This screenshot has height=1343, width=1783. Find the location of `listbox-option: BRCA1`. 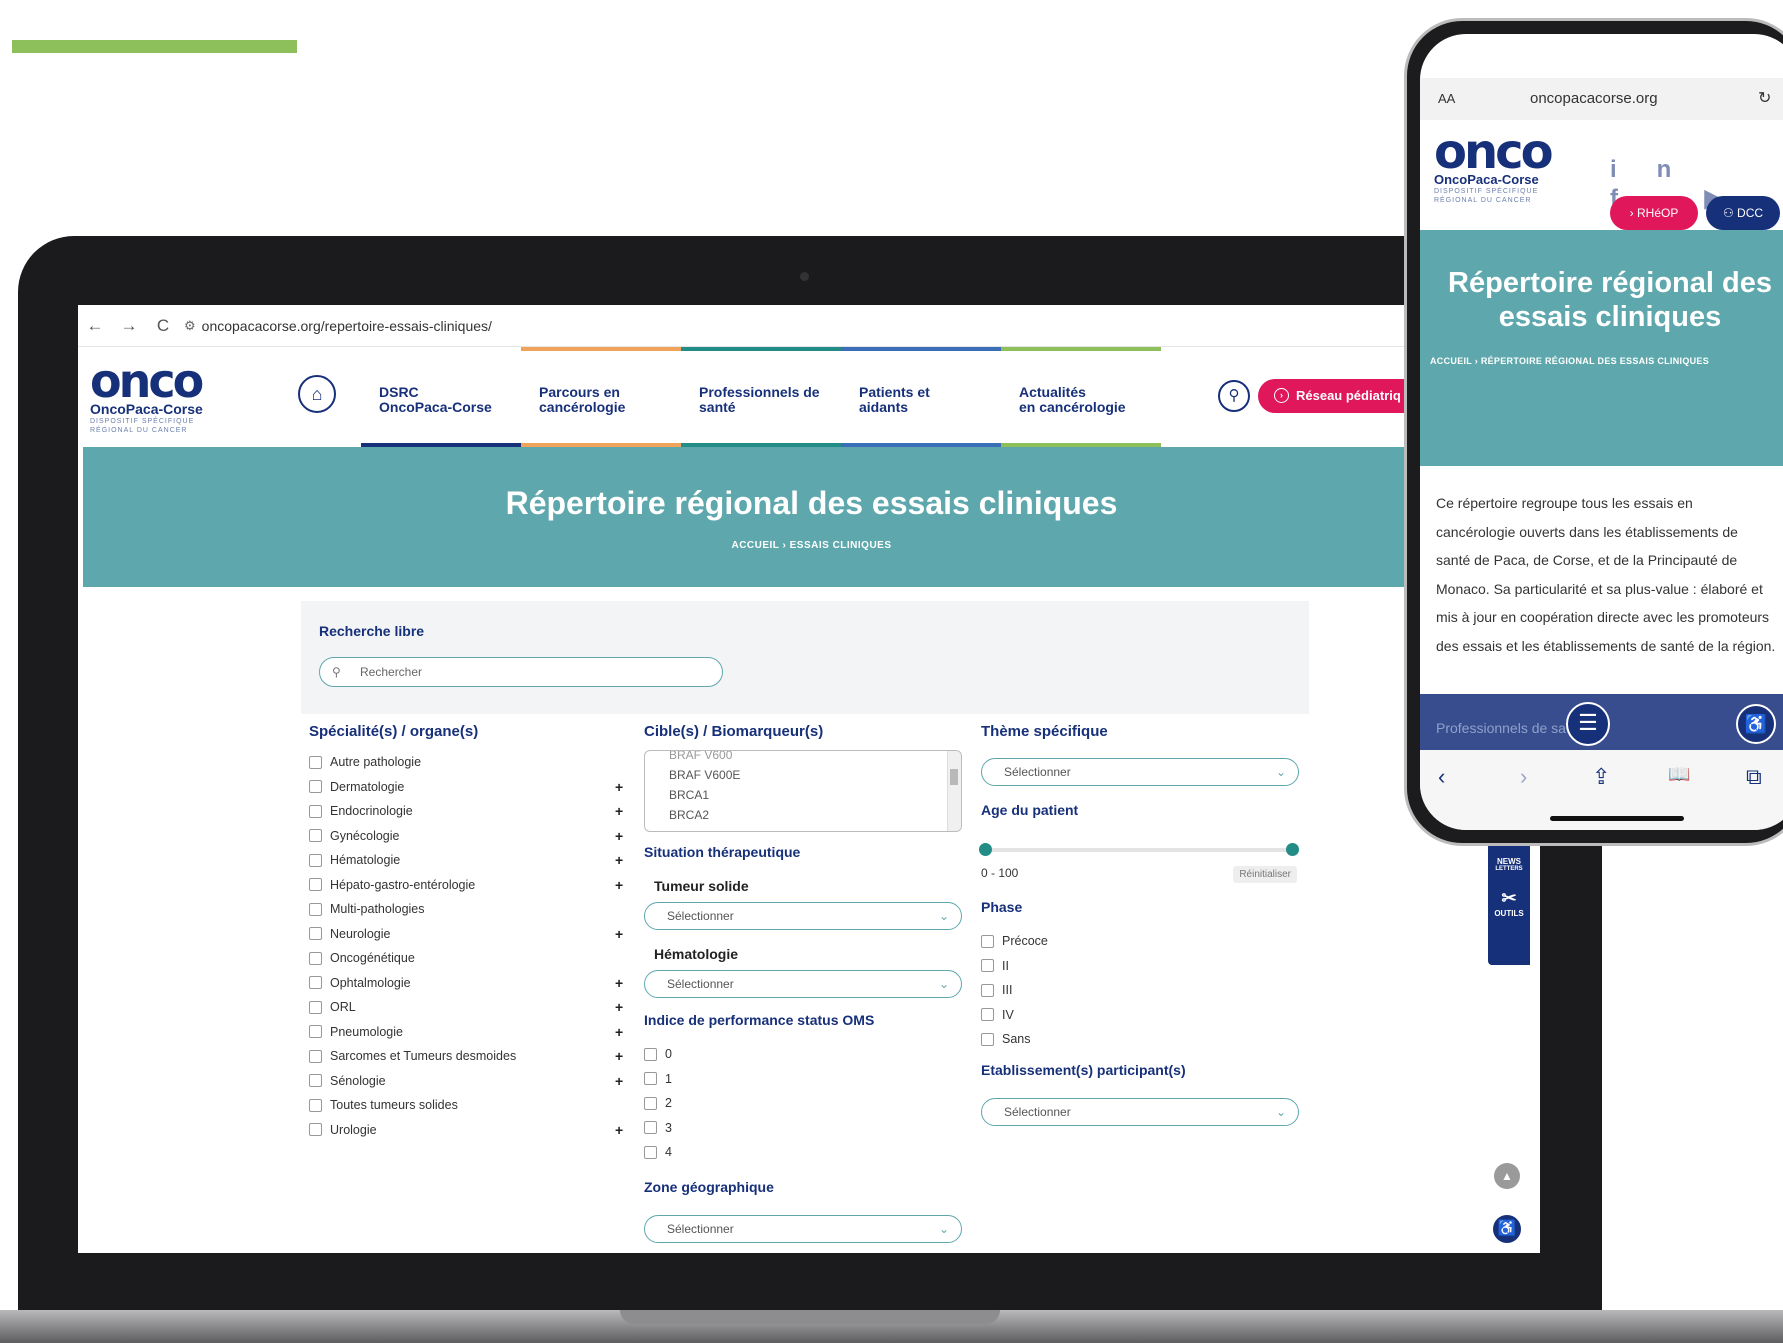

listbox-option: BRCA1 is located at coordinates (815, 795).